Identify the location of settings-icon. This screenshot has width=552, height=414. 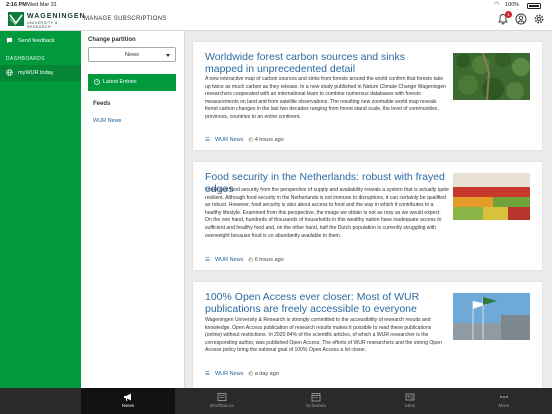
(539, 19).